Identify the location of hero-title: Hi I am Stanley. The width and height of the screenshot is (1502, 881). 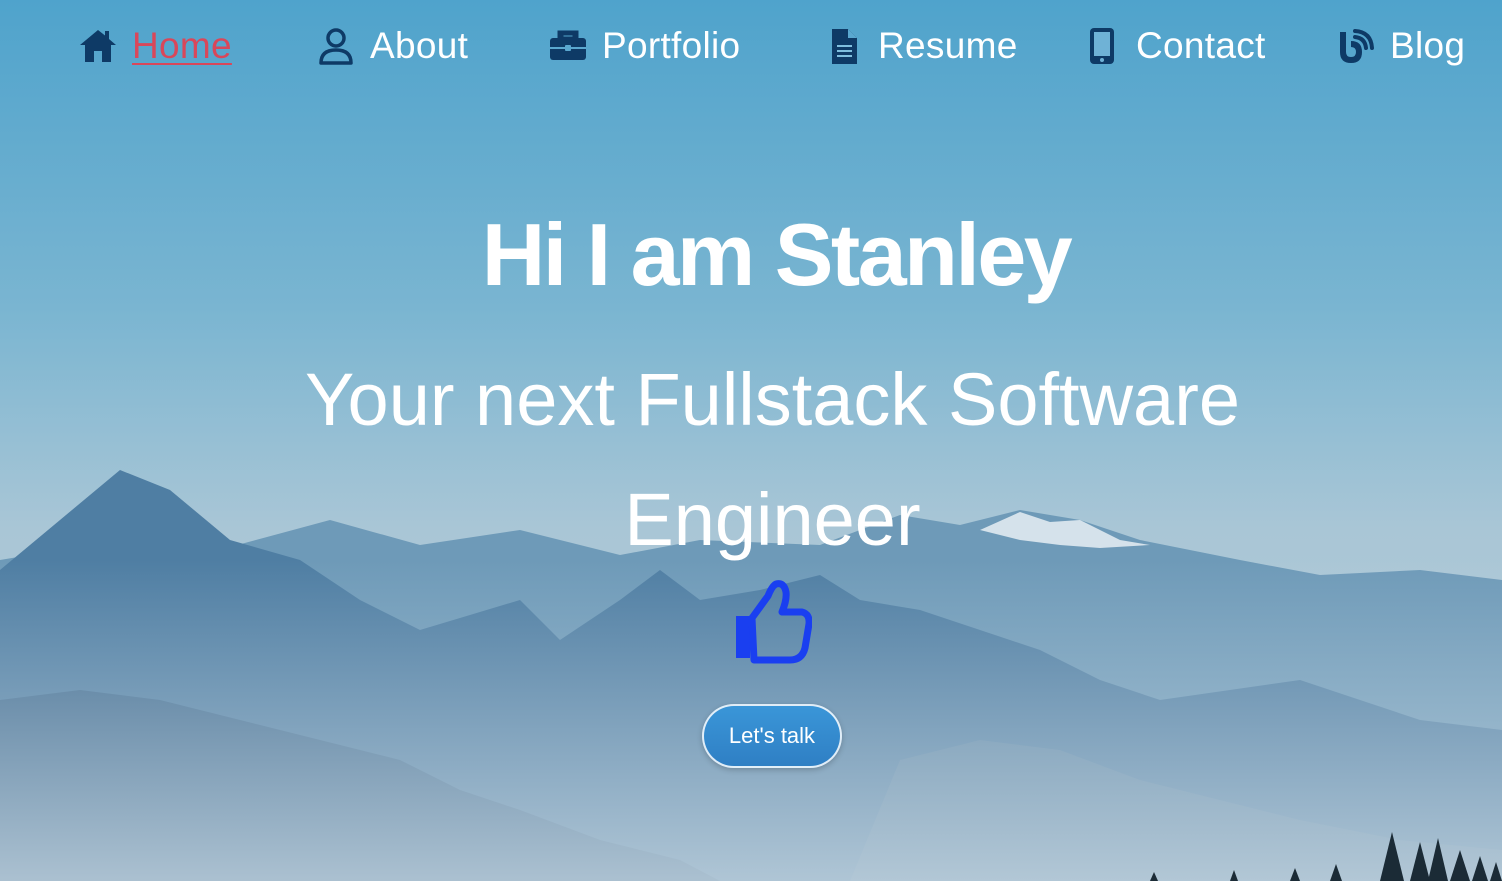
(777, 254).